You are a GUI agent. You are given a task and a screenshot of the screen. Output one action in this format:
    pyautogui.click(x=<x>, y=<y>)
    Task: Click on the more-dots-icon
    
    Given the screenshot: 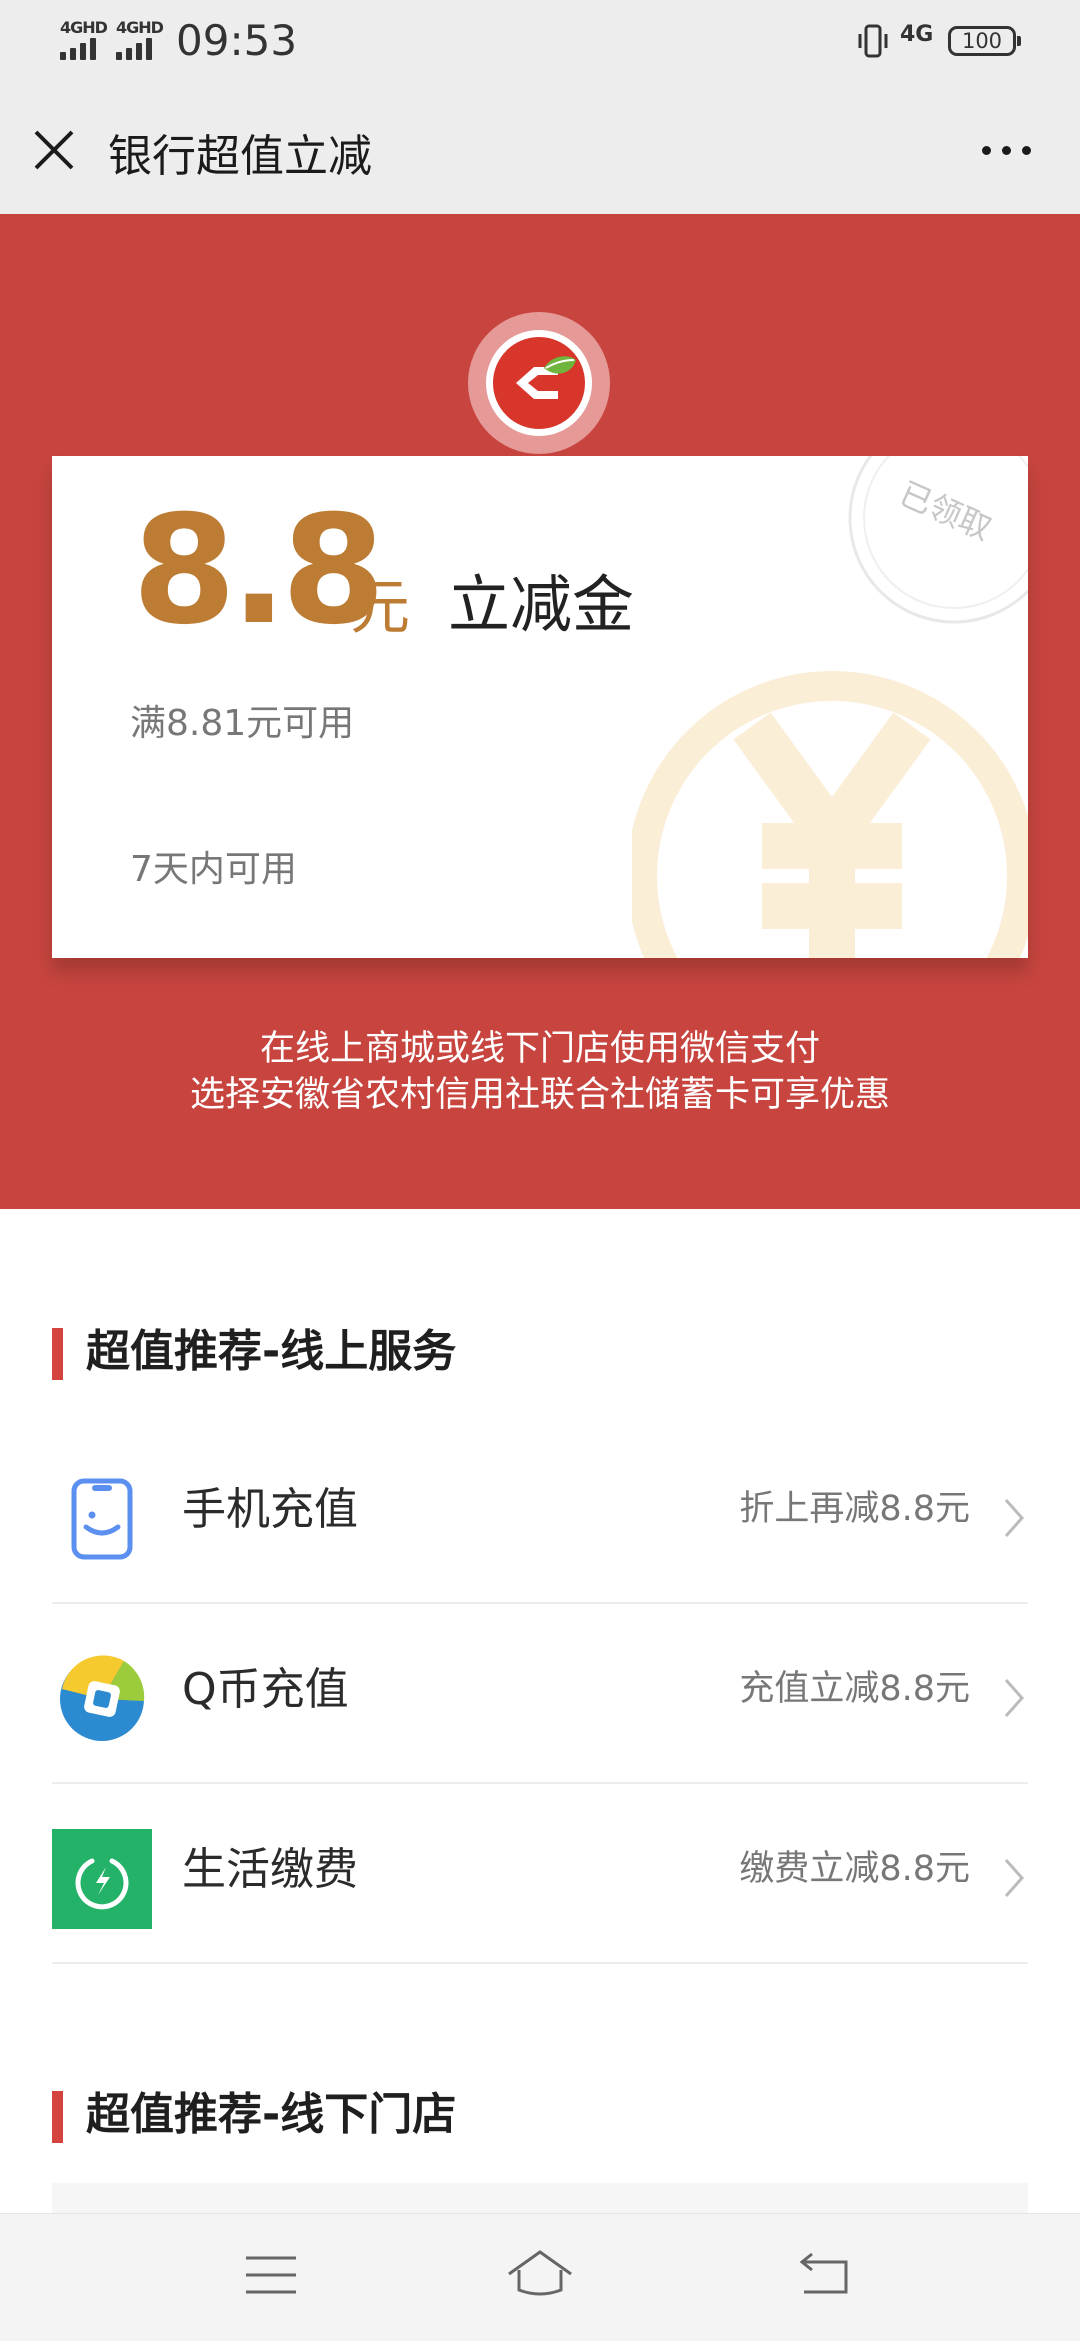 What is the action you would take?
    pyautogui.click(x=1007, y=149)
    